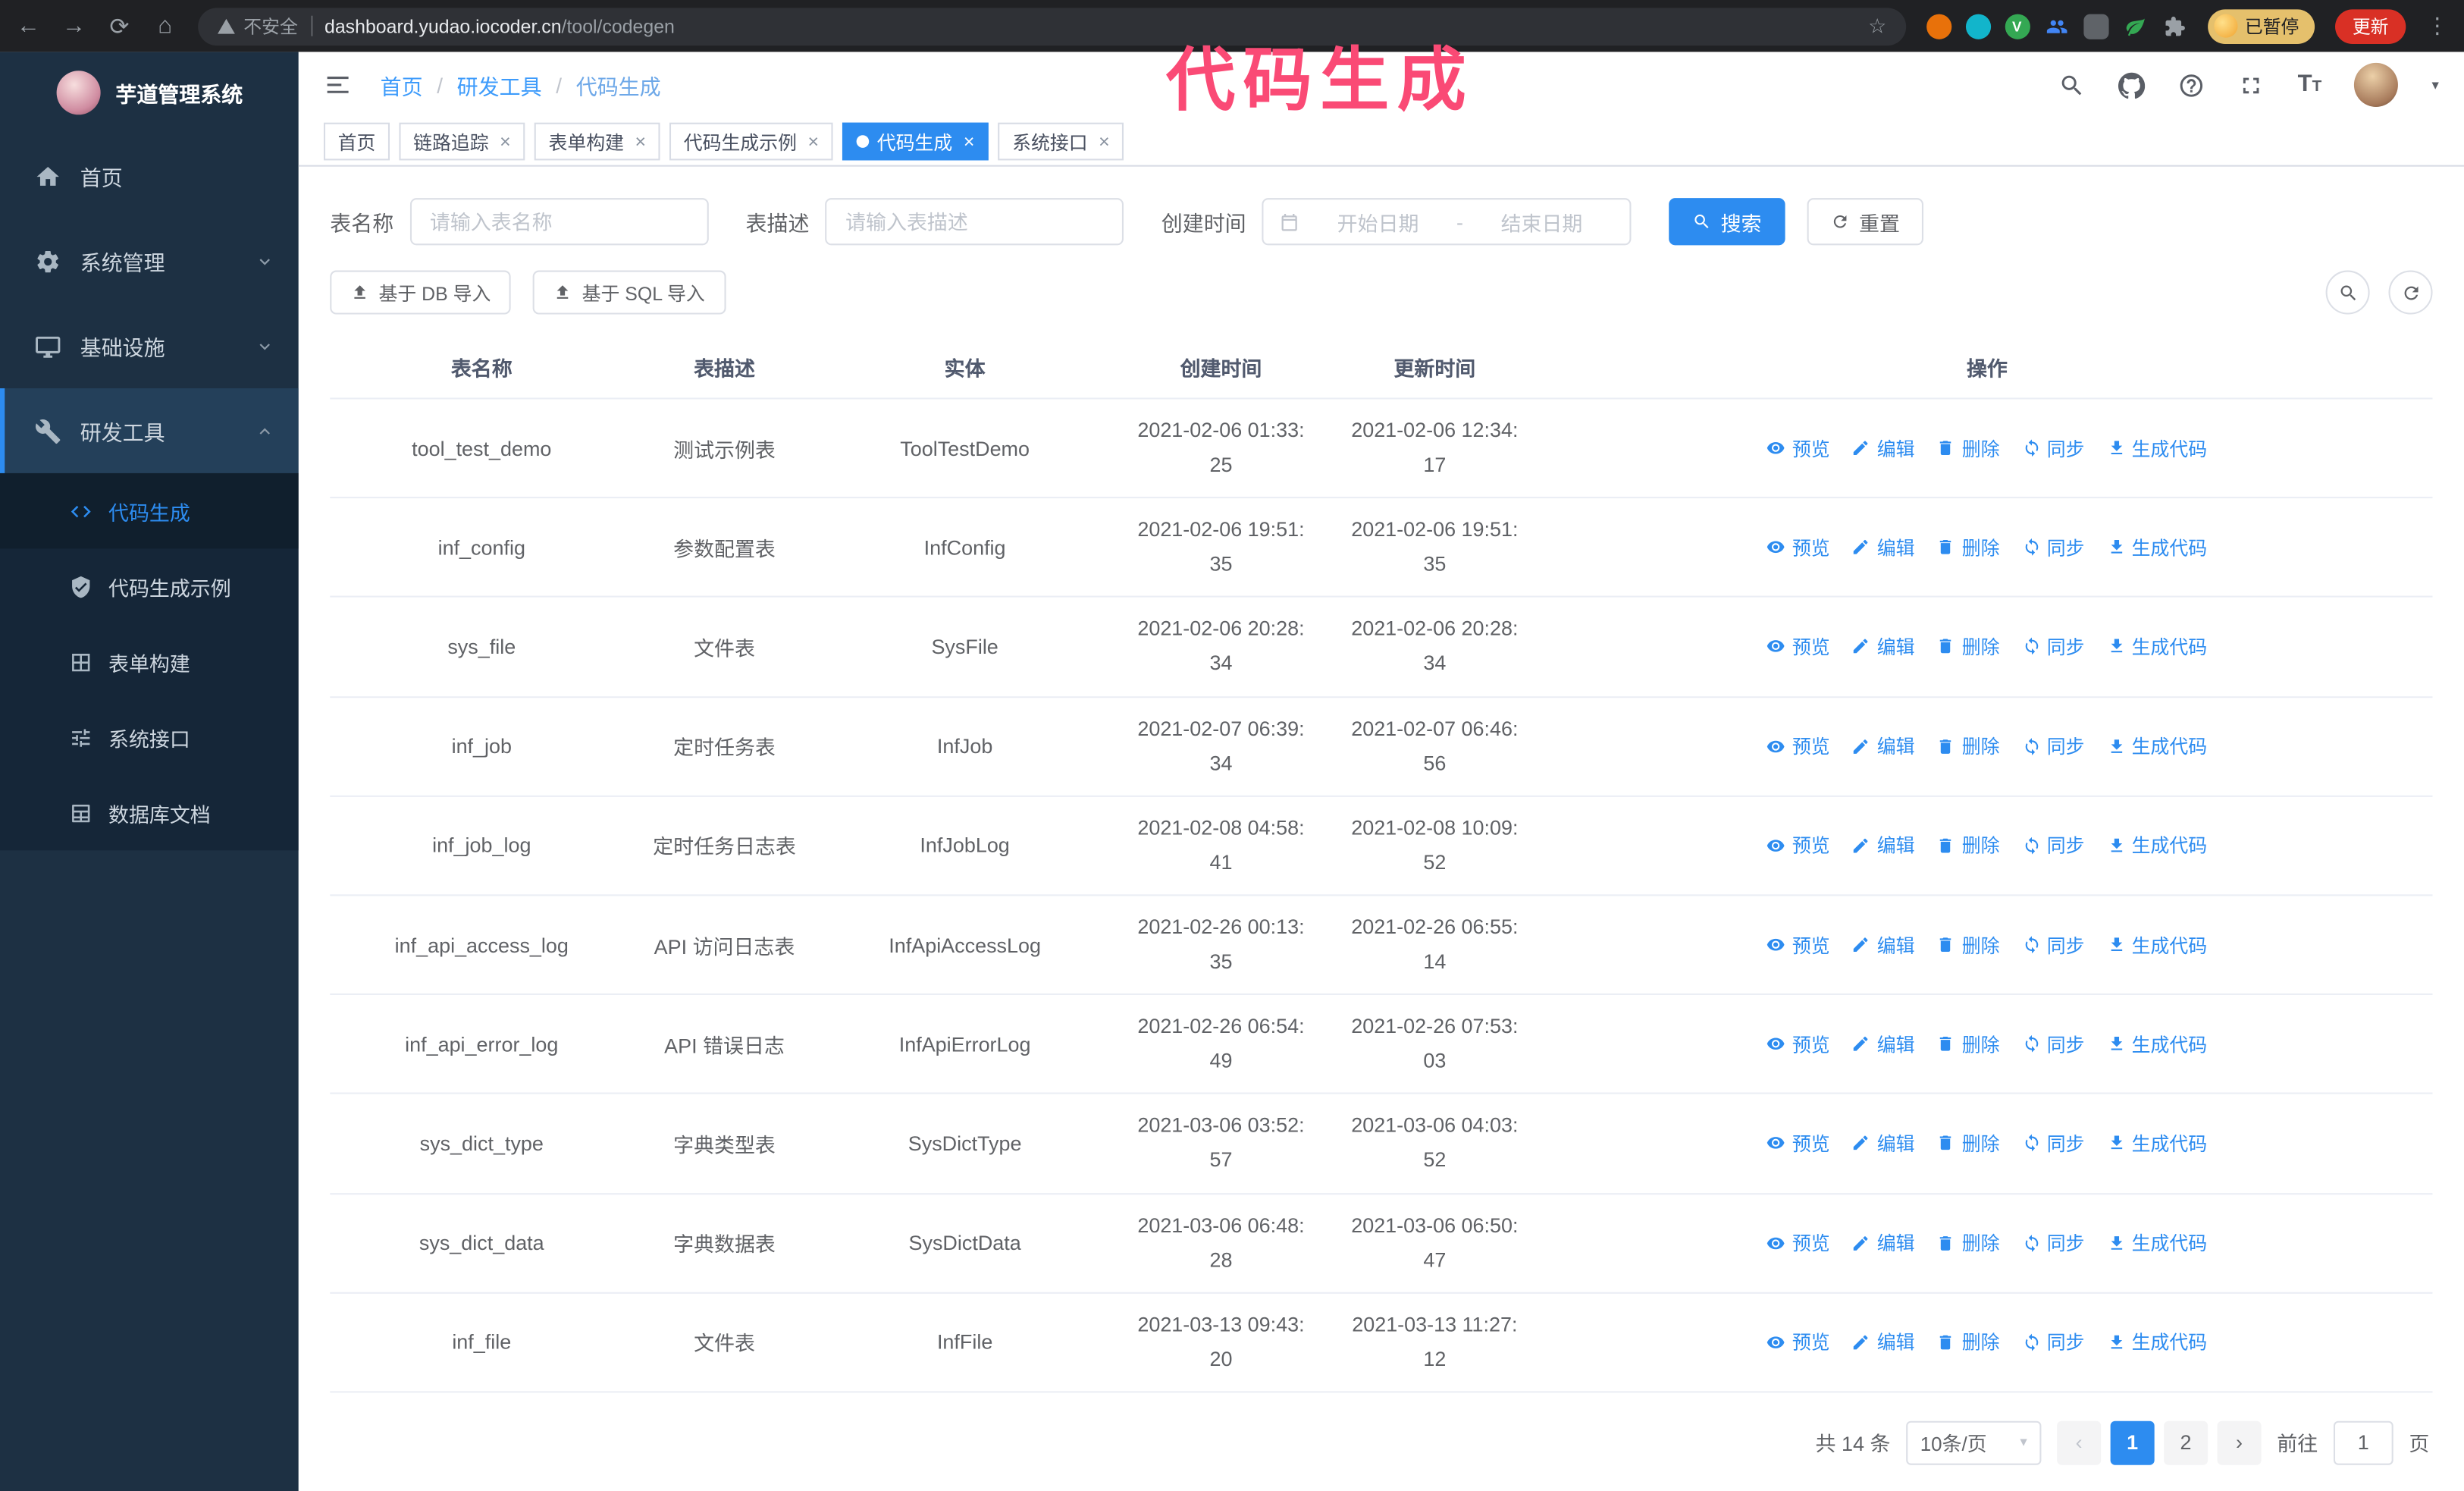 Image resolution: width=2464 pixels, height=1491 pixels. Describe the element at coordinates (150, 345) in the screenshot. I see `sidebar-item-infra: 基础设施` at that location.